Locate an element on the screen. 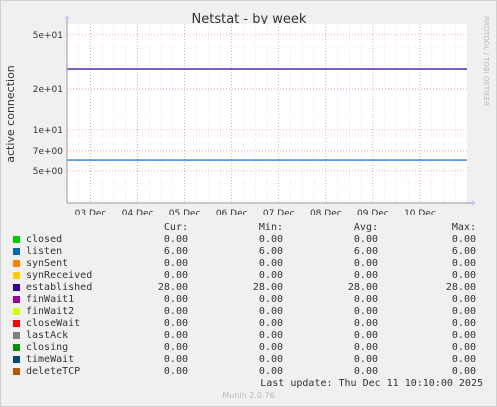 The height and width of the screenshot is (407, 497). legend-label: finWait2 is located at coordinates (50, 311).